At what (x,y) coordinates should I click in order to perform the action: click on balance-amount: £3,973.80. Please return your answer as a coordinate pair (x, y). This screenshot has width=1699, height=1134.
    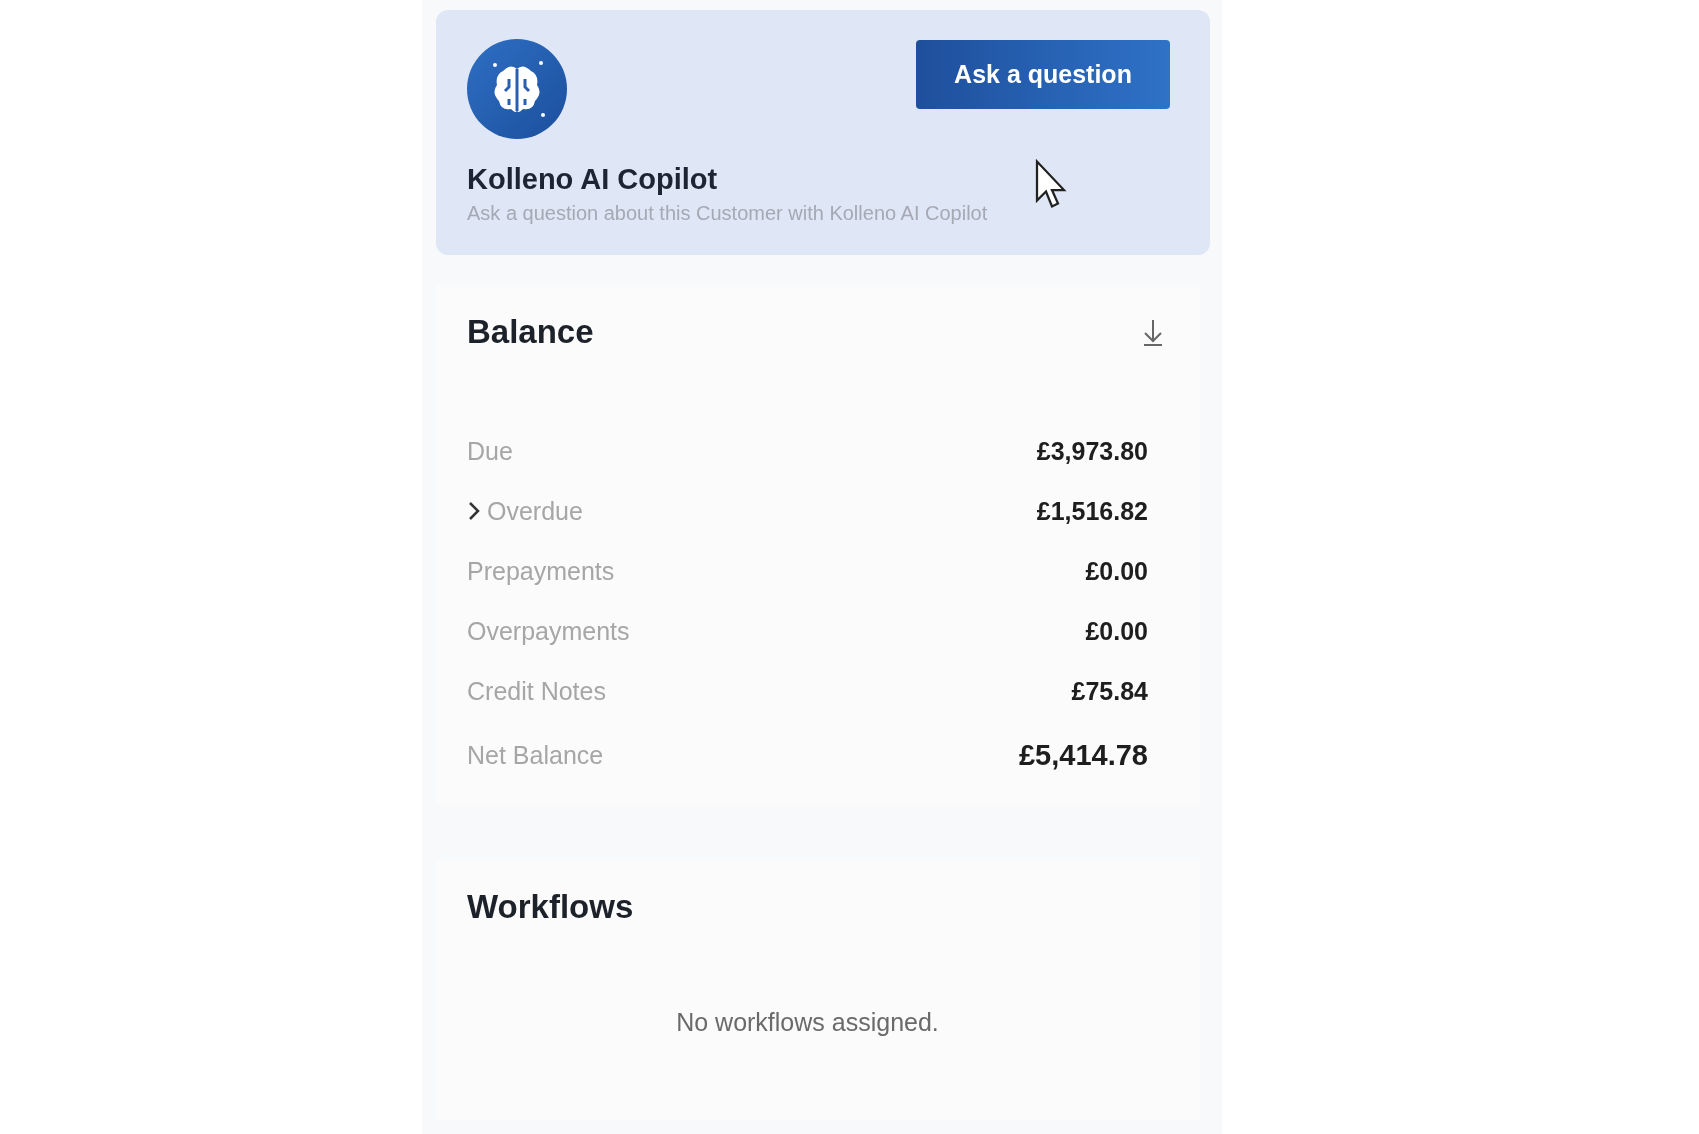
    Looking at the image, I should click on (1092, 451).